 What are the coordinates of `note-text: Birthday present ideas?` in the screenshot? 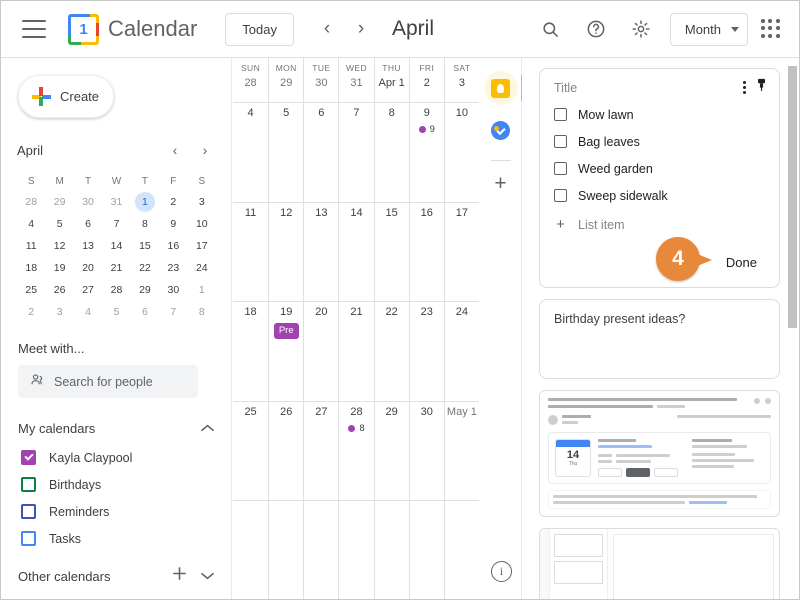 It's located at (659, 338).